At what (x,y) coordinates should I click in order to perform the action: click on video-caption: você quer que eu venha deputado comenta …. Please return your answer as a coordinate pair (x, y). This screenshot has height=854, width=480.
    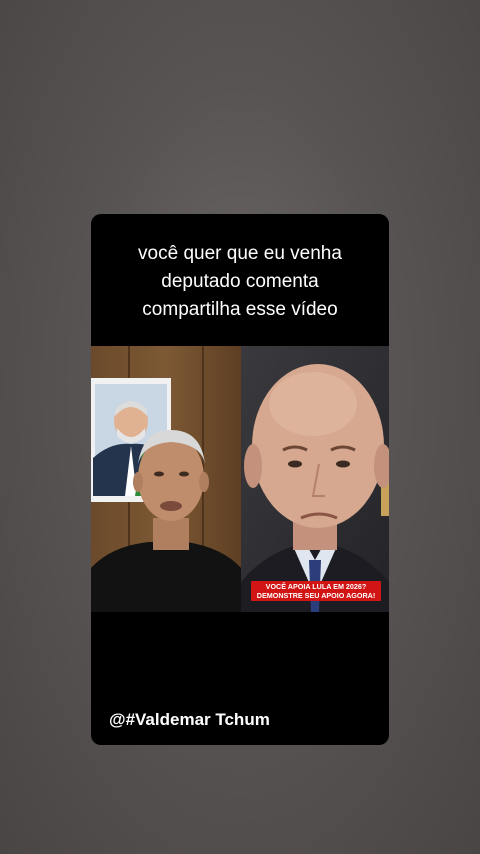
    Looking at the image, I should click on (240, 282).